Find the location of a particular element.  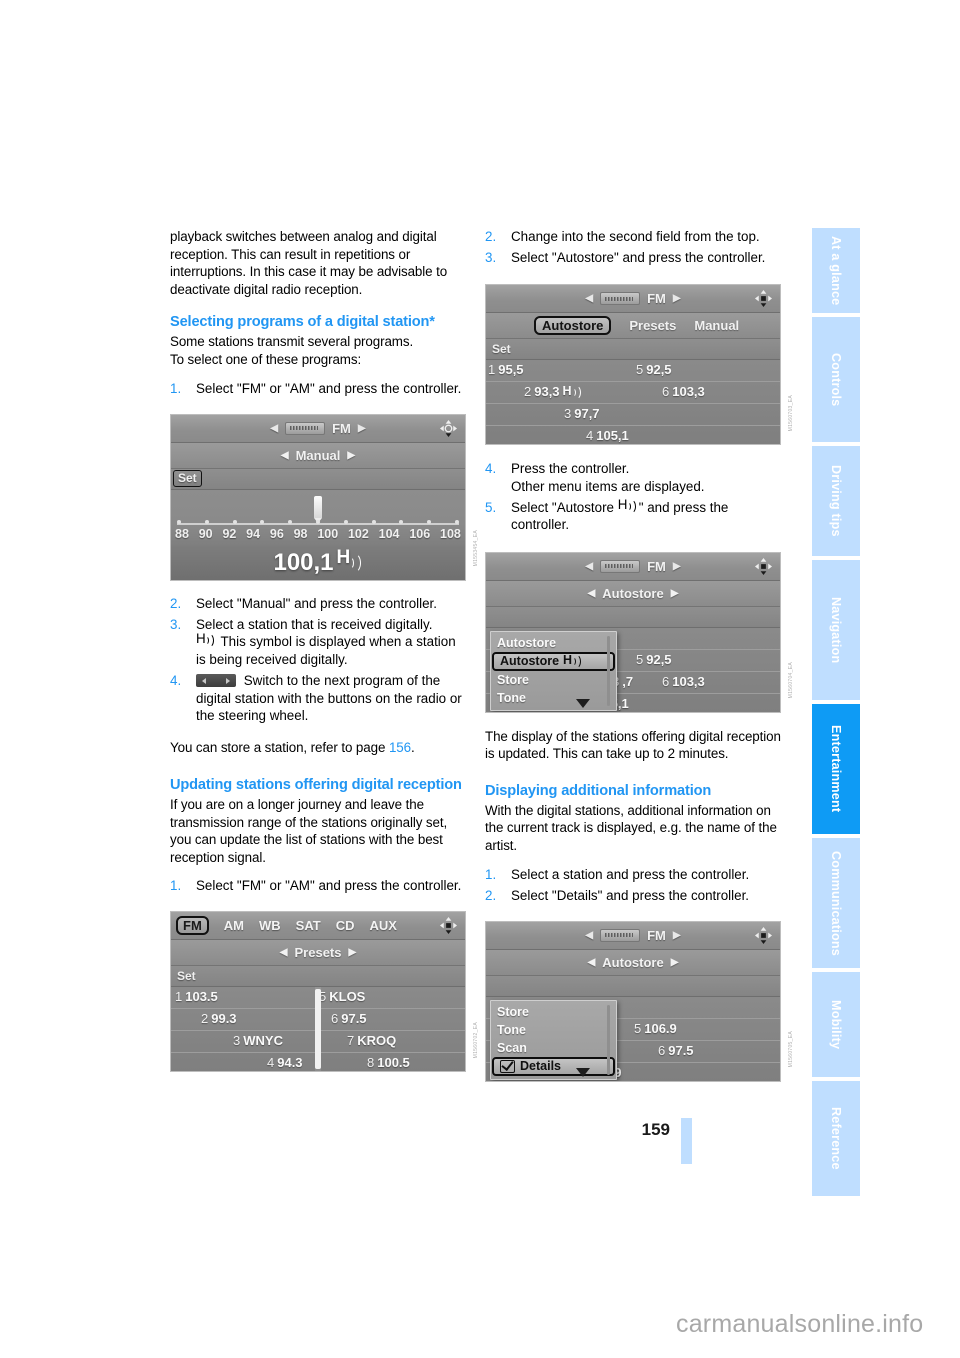

section-heading-selecting-programs: Selecting programs of a digital station* is located at coordinates (302, 322).